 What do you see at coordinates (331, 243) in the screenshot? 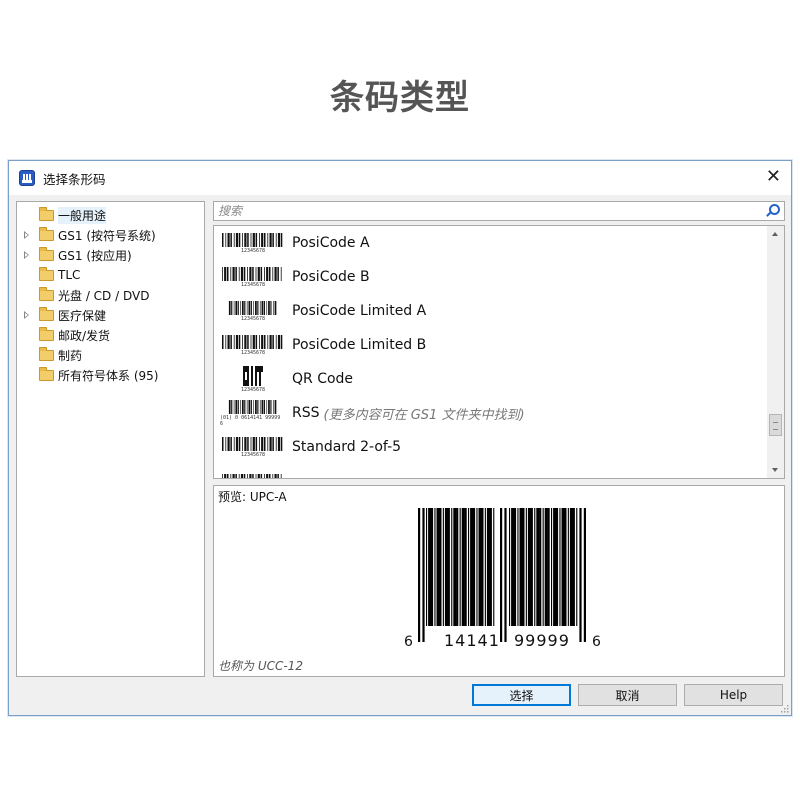
I see `list-item-name: PosiCode A` at bounding box center [331, 243].